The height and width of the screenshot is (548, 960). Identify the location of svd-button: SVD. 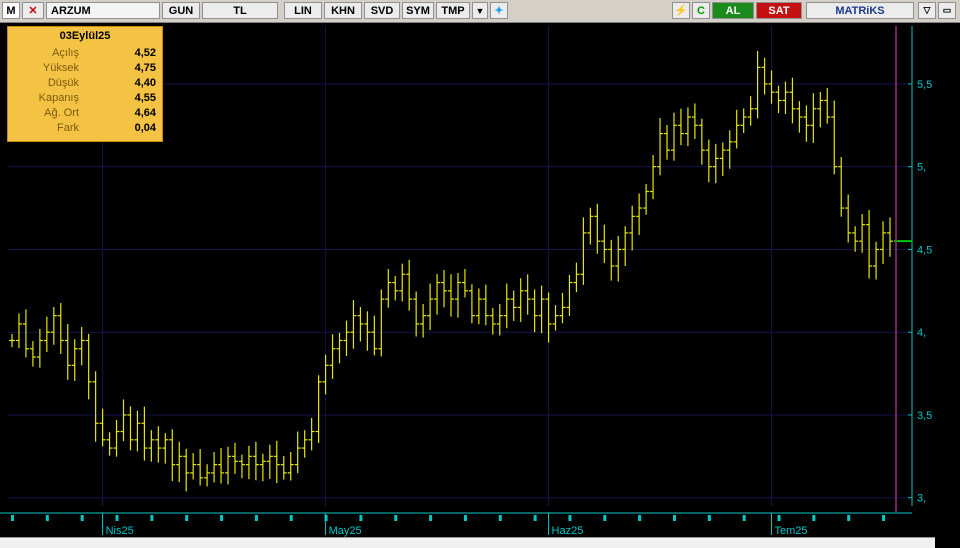
(382, 10).